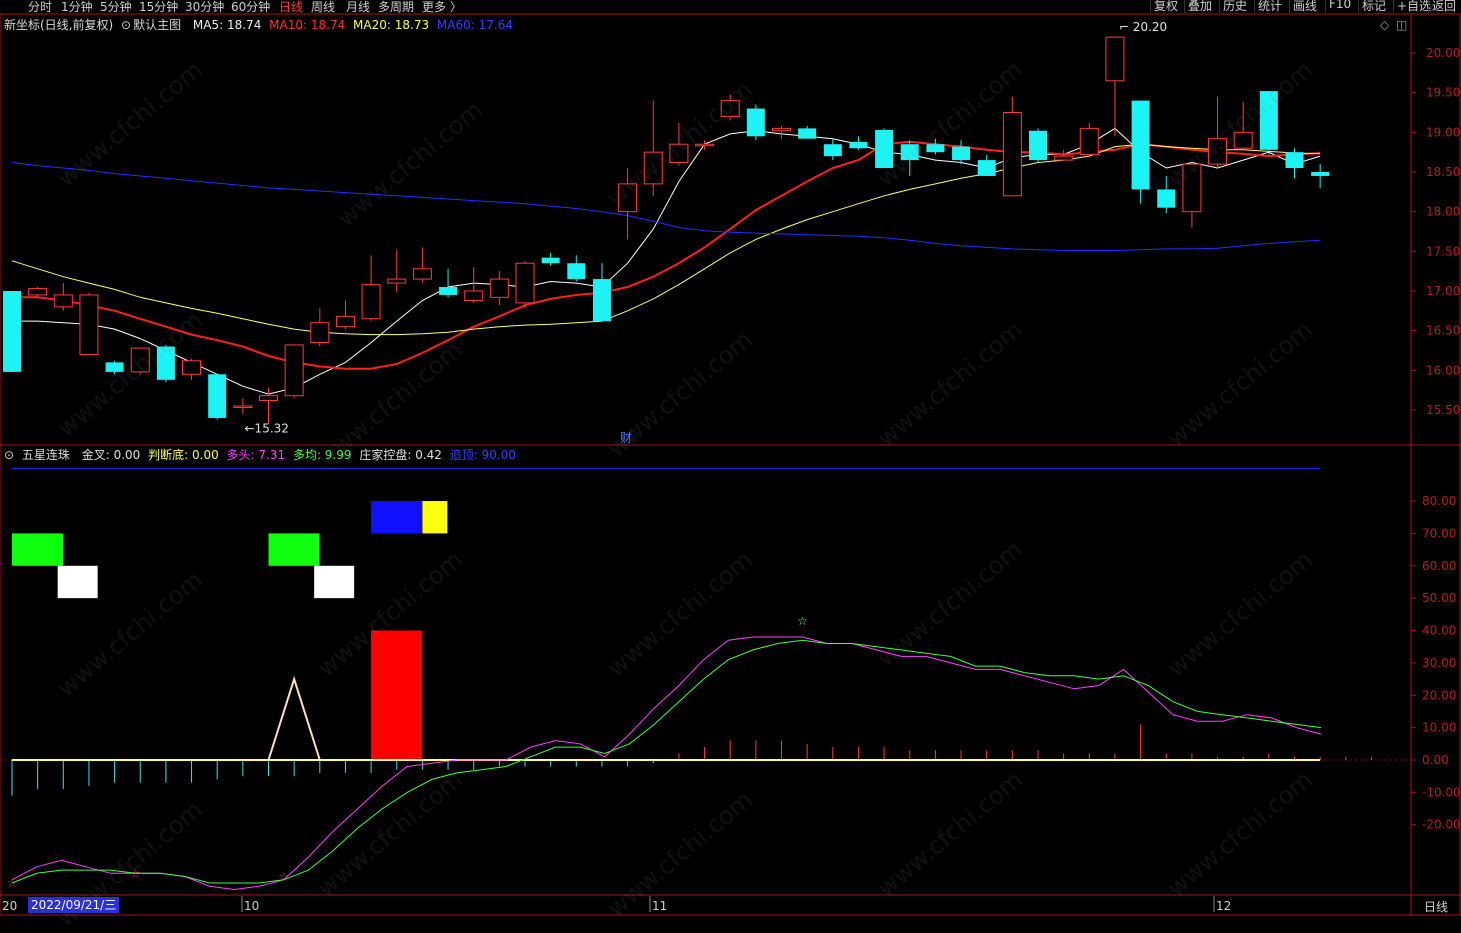 This screenshot has width=1461, height=933. Describe the element at coordinates (77, 582) in the screenshot. I see `signal-block-white` at that location.